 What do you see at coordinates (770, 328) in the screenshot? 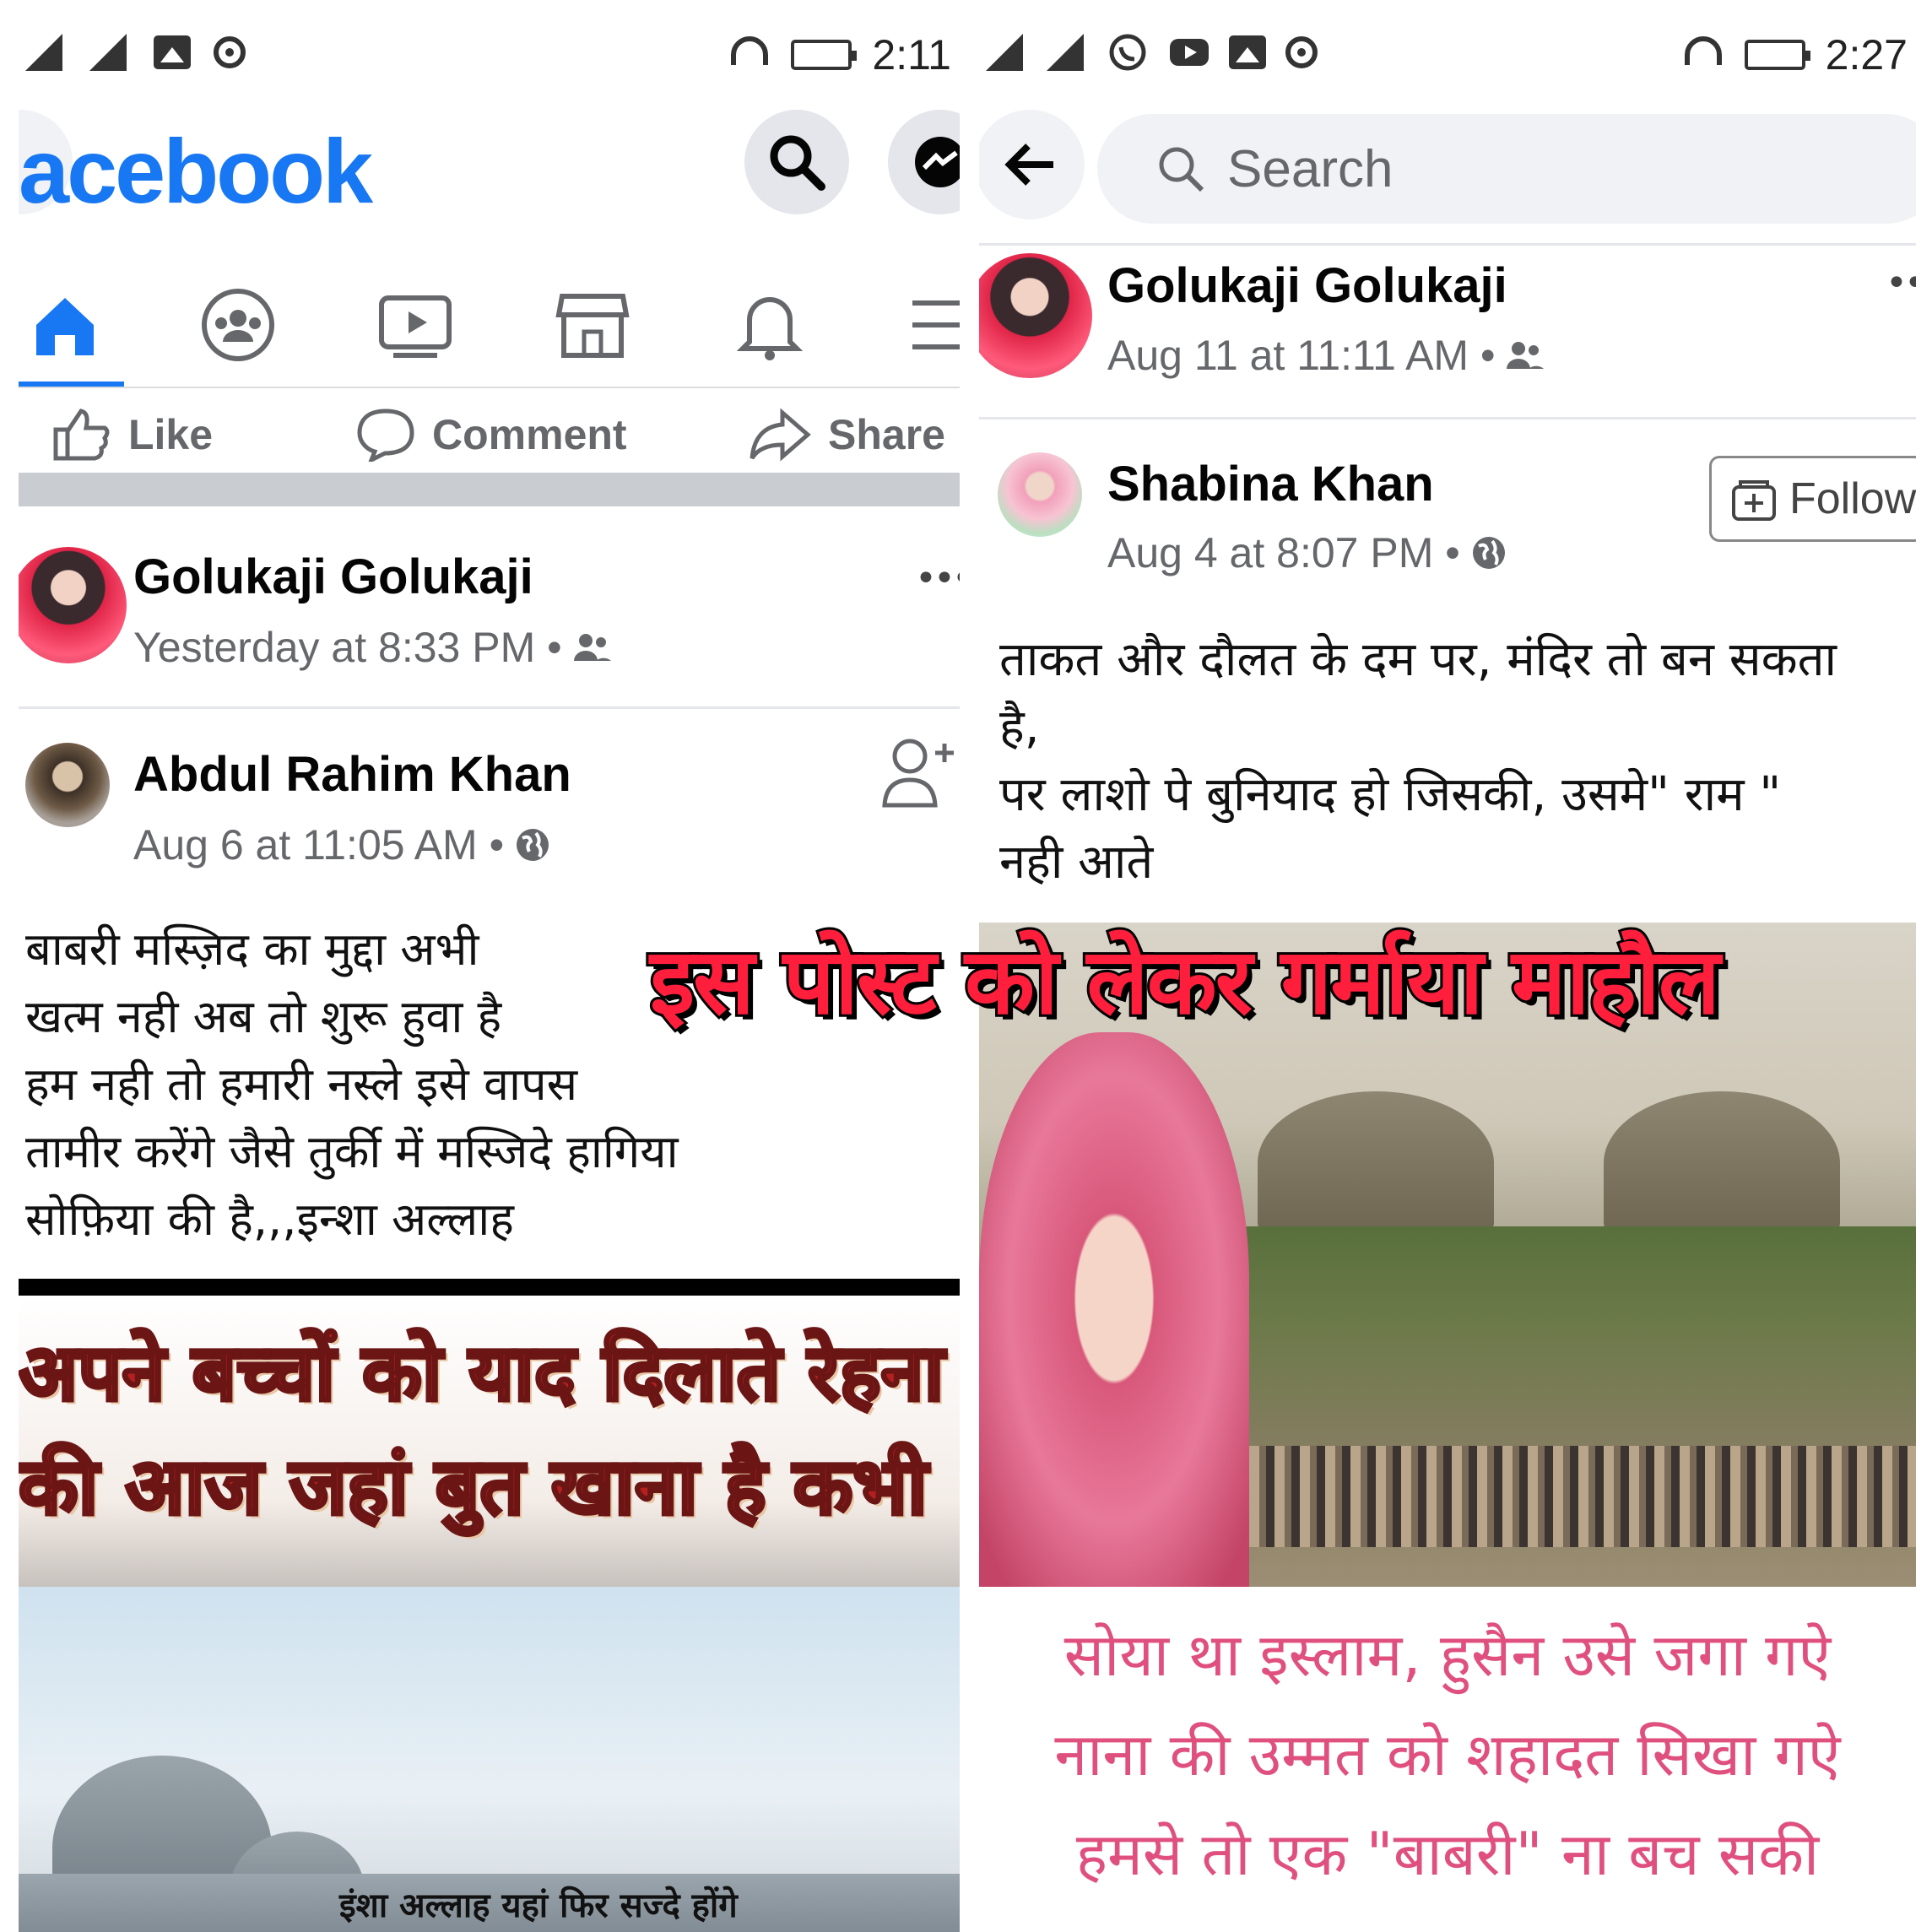
I see `bell-icon` at bounding box center [770, 328].